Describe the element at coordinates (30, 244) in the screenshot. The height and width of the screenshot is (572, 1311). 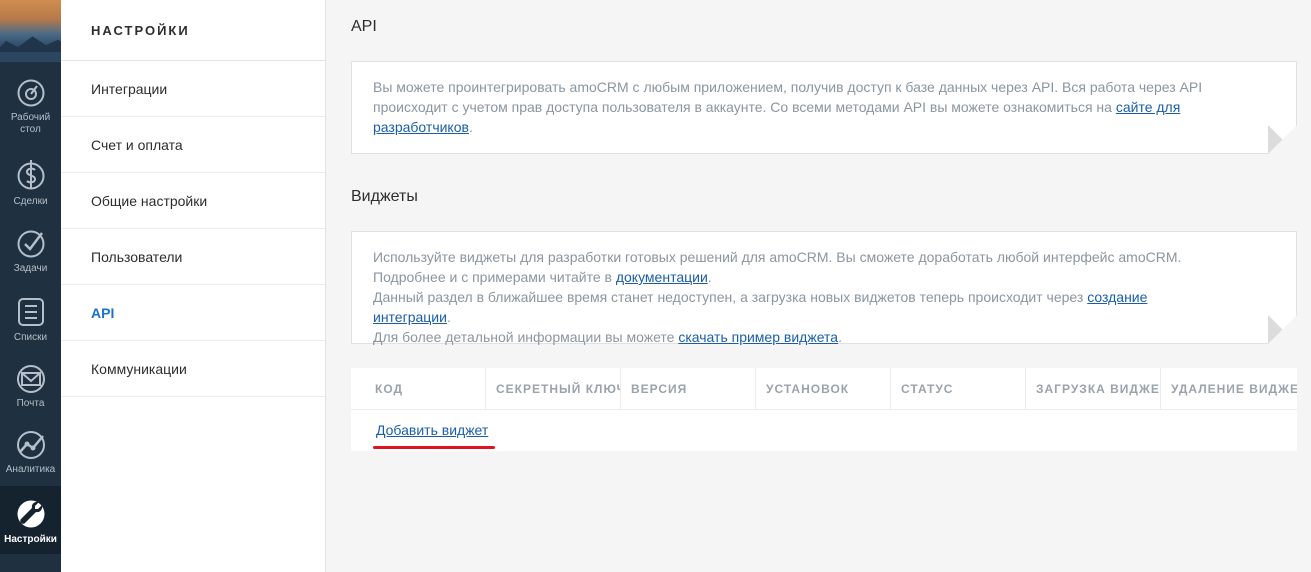
I see `check-icon` at that location.